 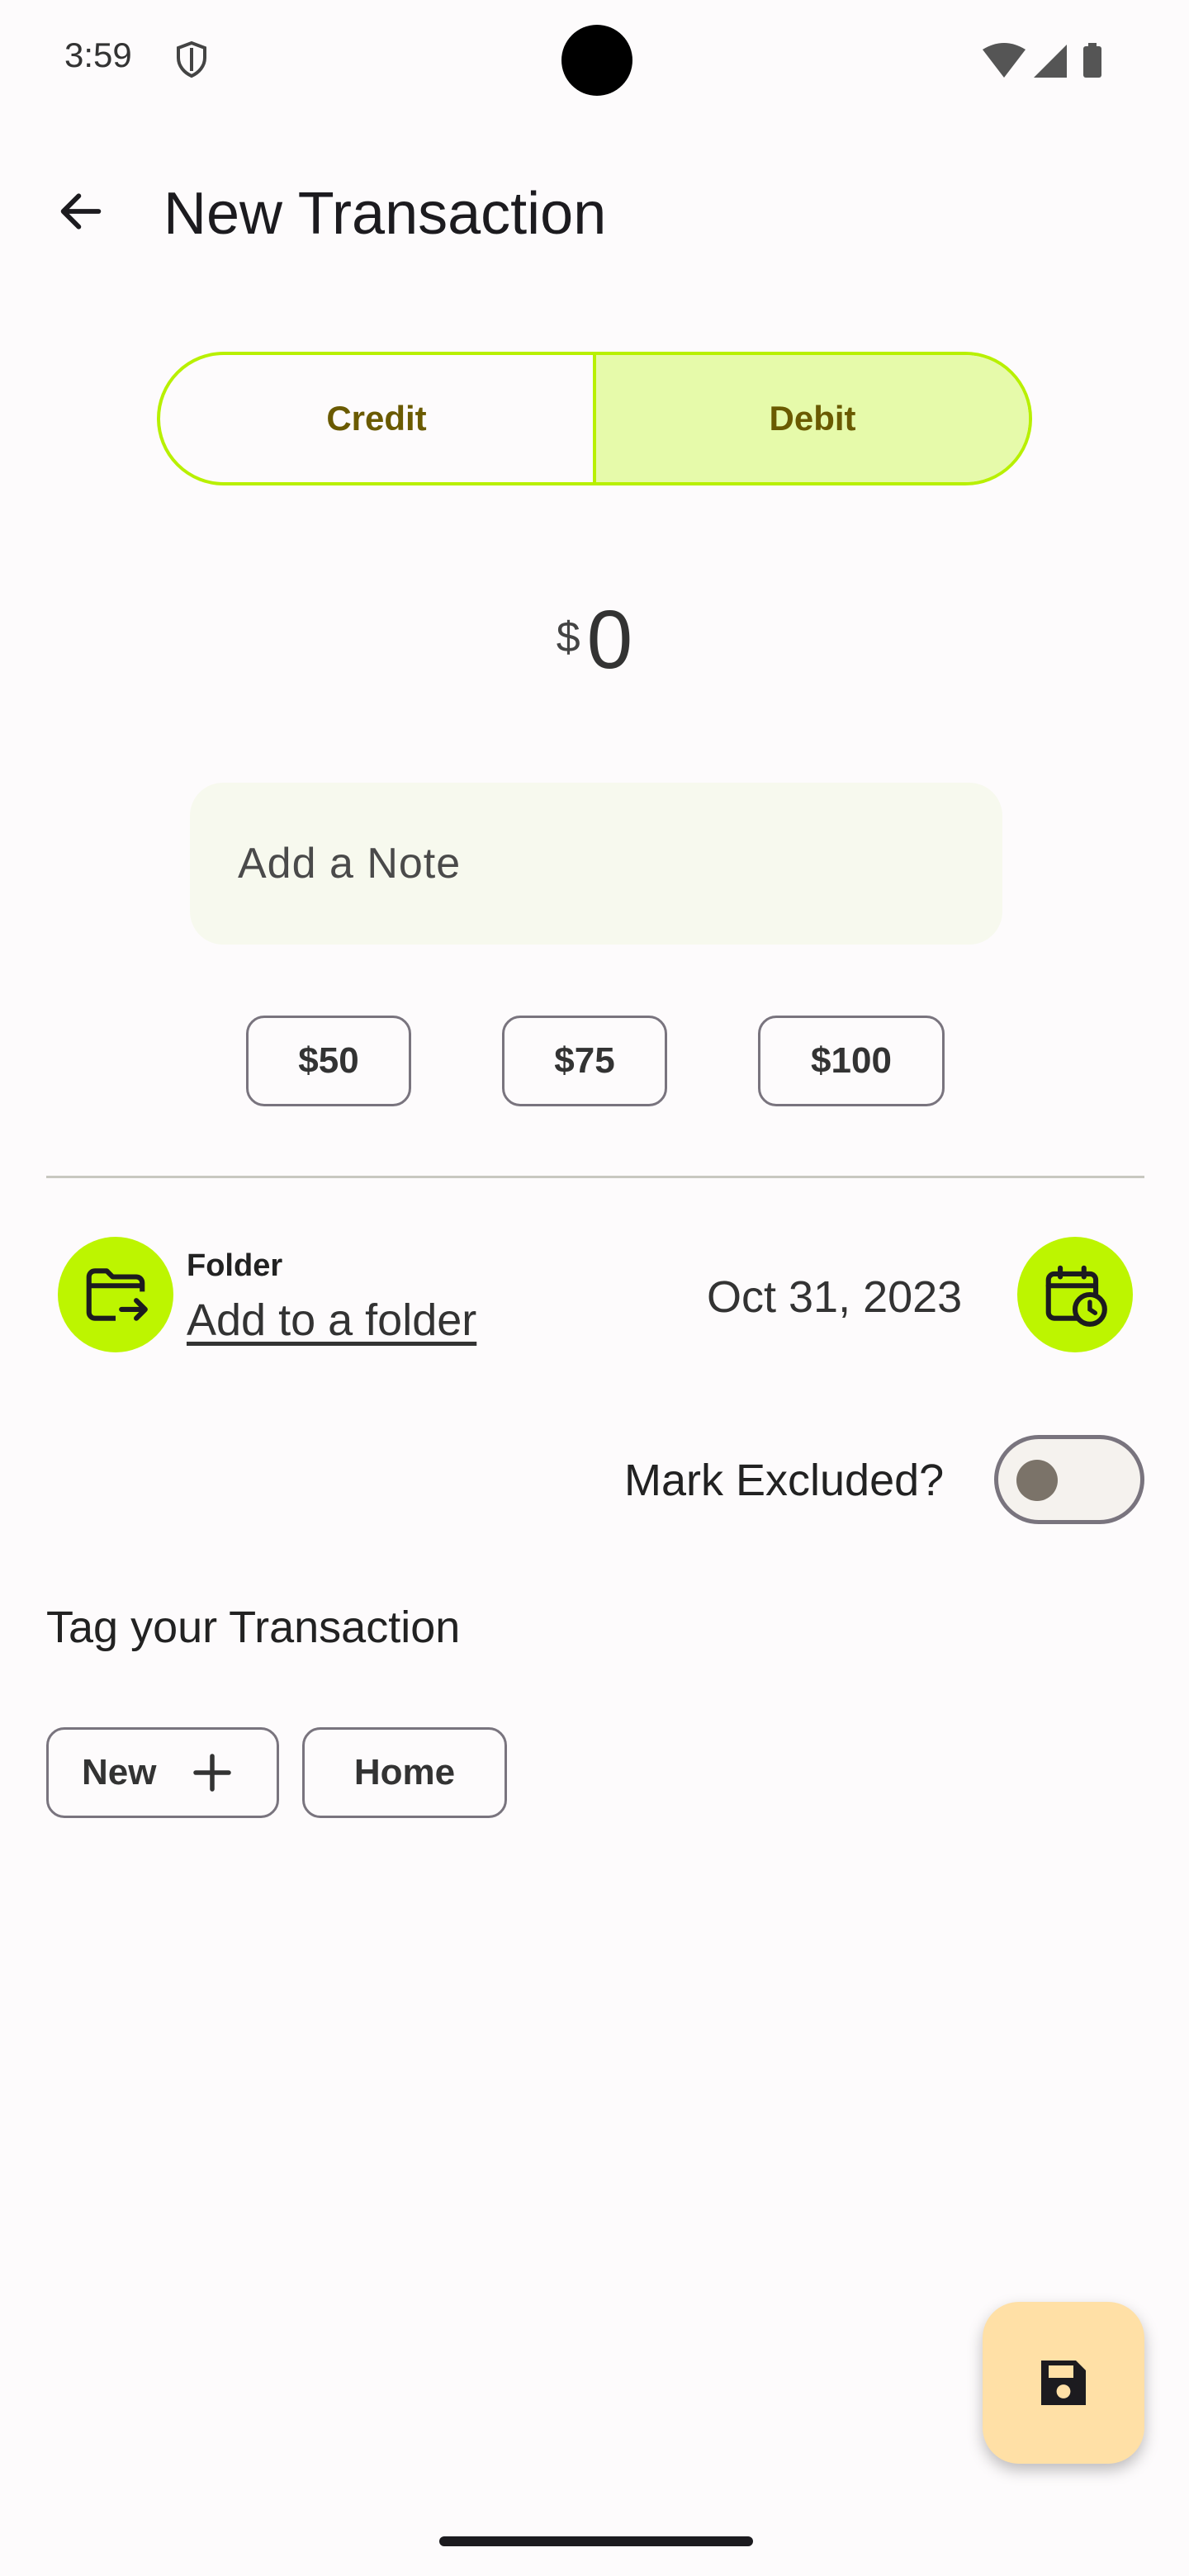 What do you see at coordinates (404, 1772) in the screenshot?
I see `tag-chip-home: Home` at bounding box center [404, 1772].